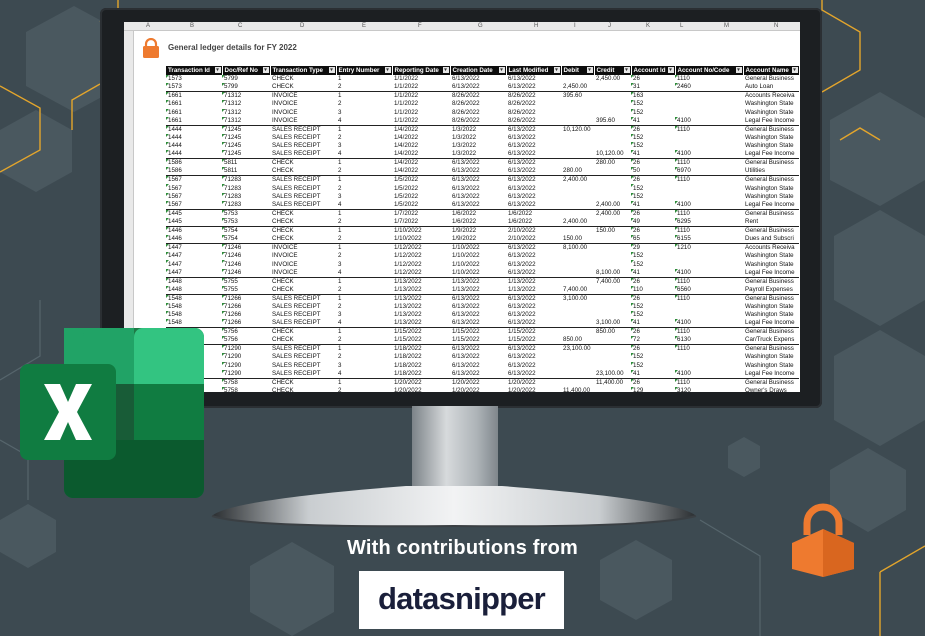  I want to click on table-cell: 4100, so click(709, 121).